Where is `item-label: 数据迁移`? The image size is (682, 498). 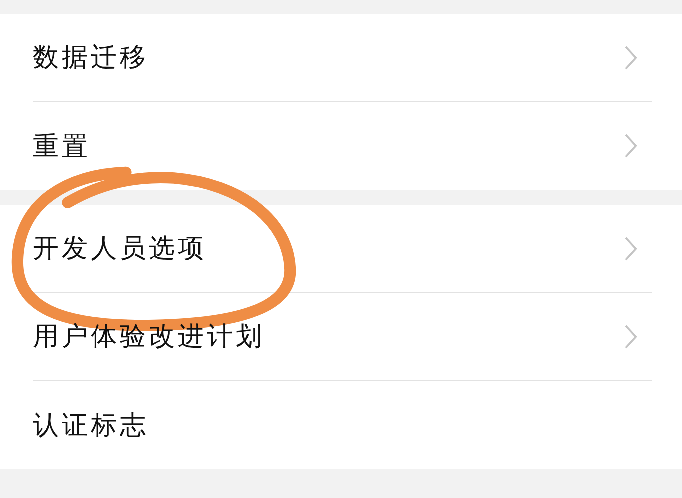 item-label: 数据迁移 is located at coordinates (91, 58).